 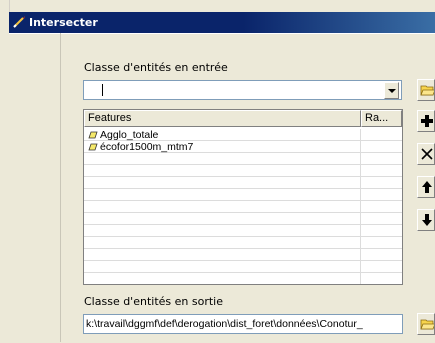 I want to click on output-label: Classe d'entités en sortie, so click(x=153, y=301).